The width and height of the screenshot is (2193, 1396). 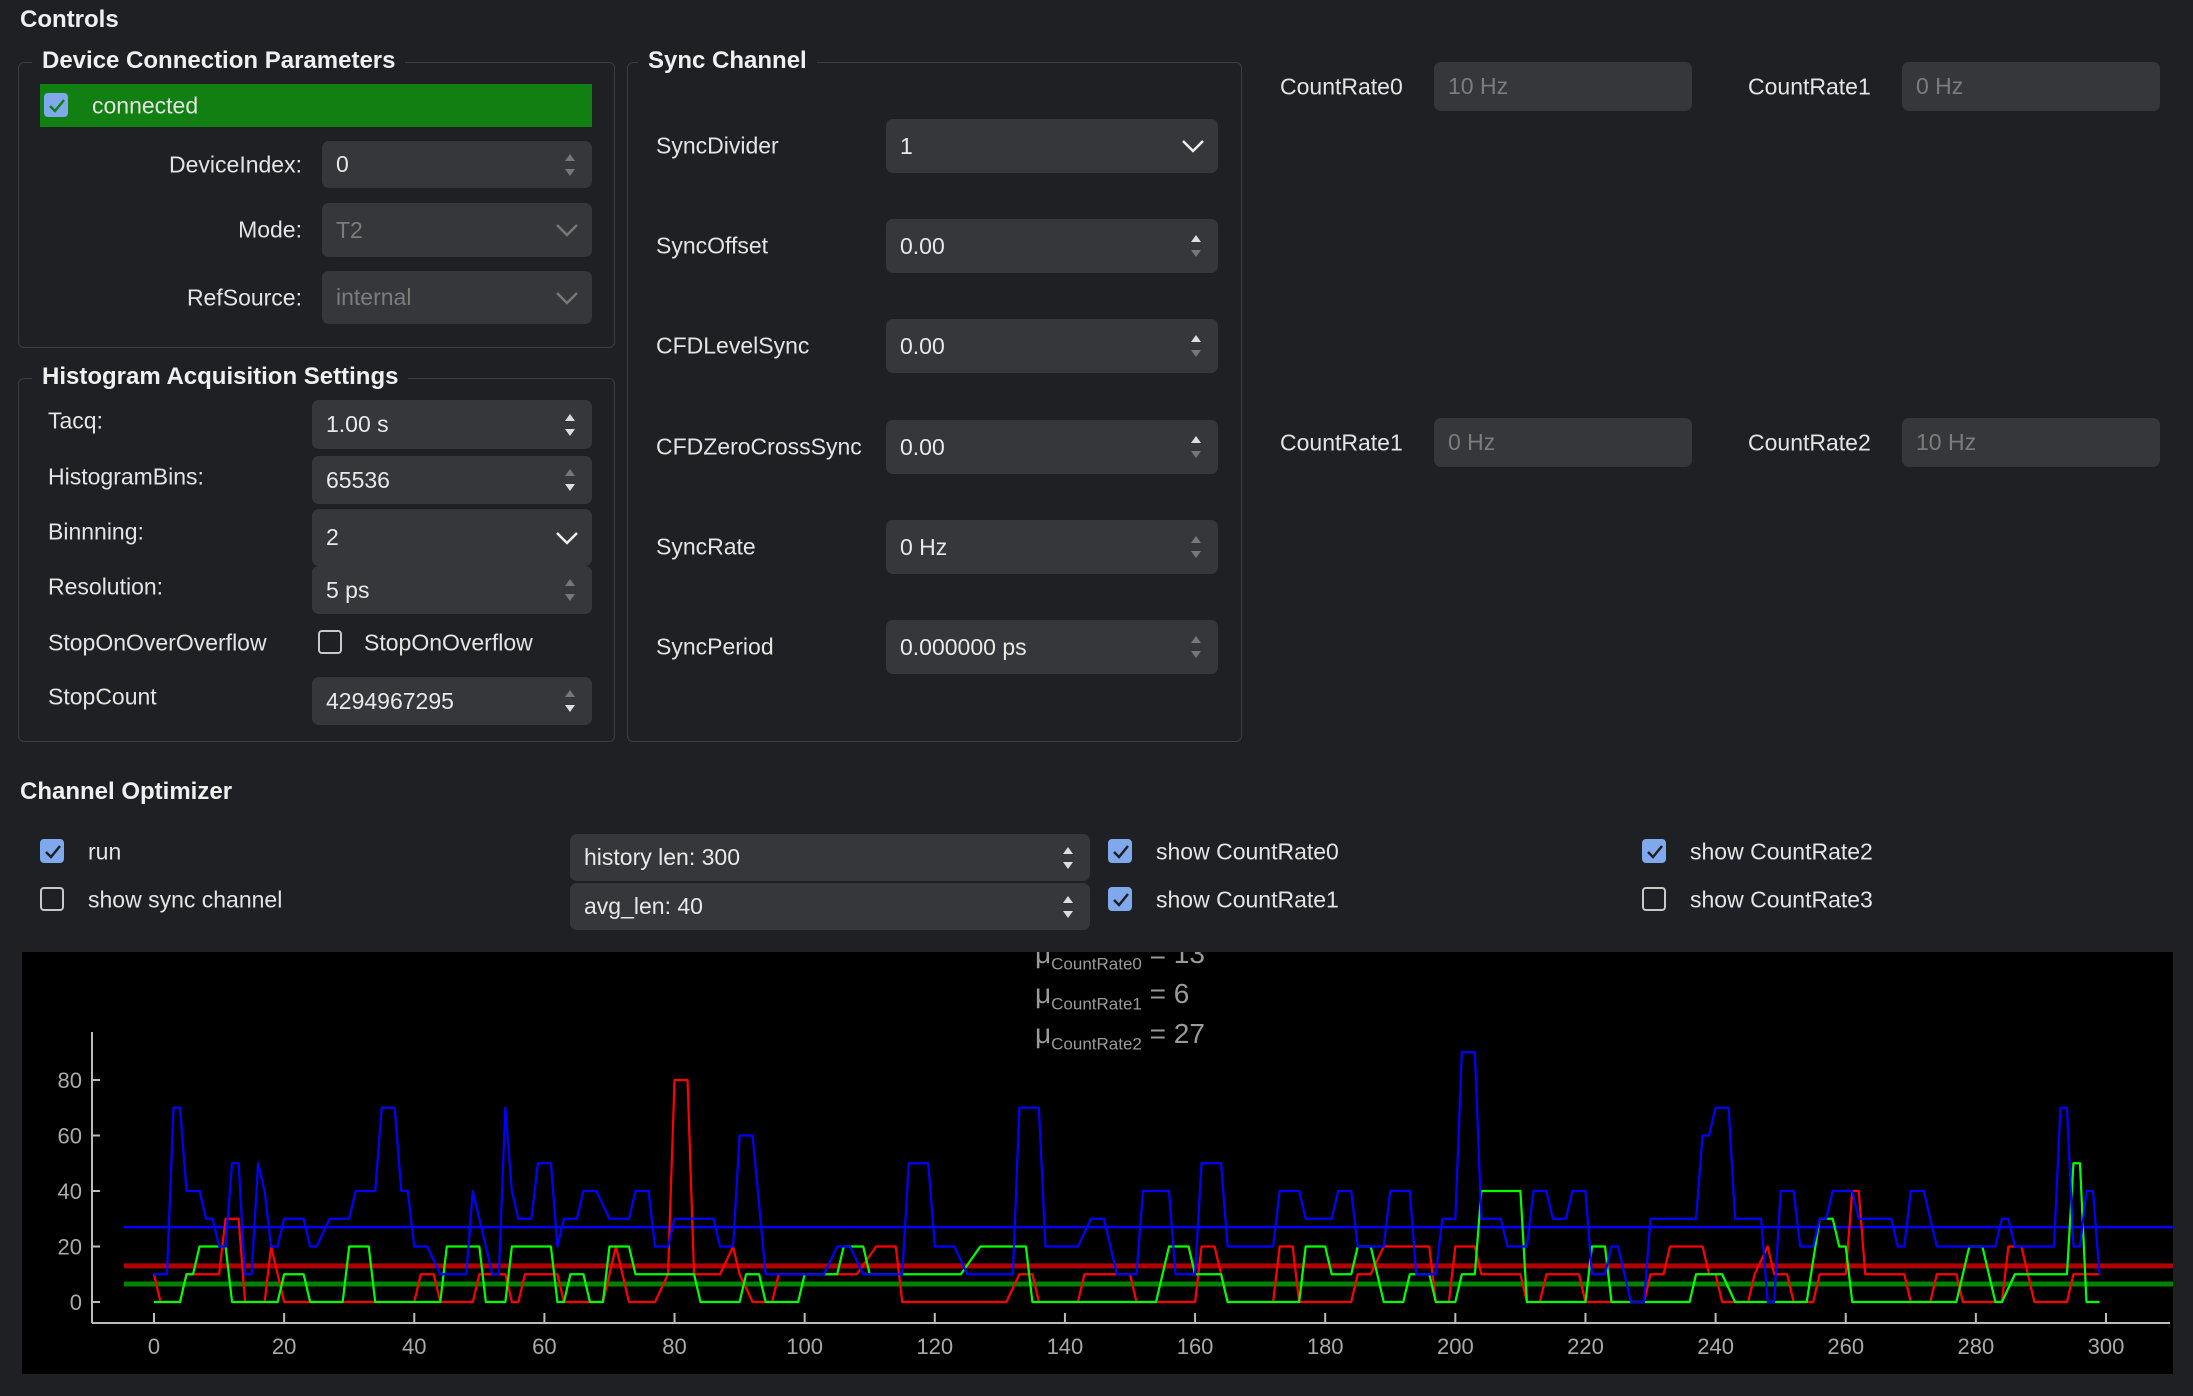 I want to click on show-countrate-label: show CountRate1, so click(x=1247, y=899).